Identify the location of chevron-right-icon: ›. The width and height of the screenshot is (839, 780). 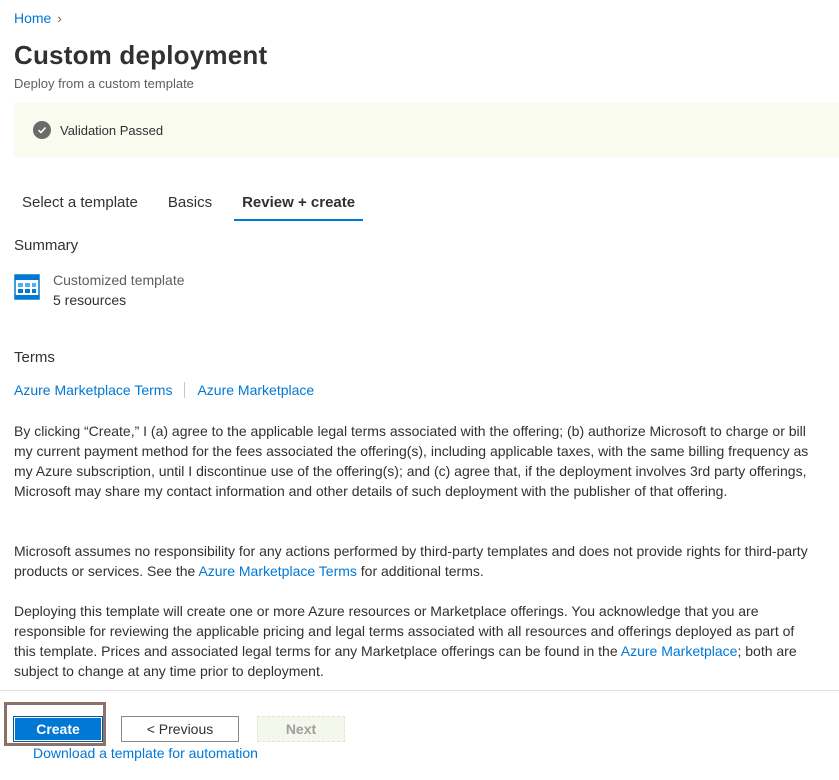
(59, 18).